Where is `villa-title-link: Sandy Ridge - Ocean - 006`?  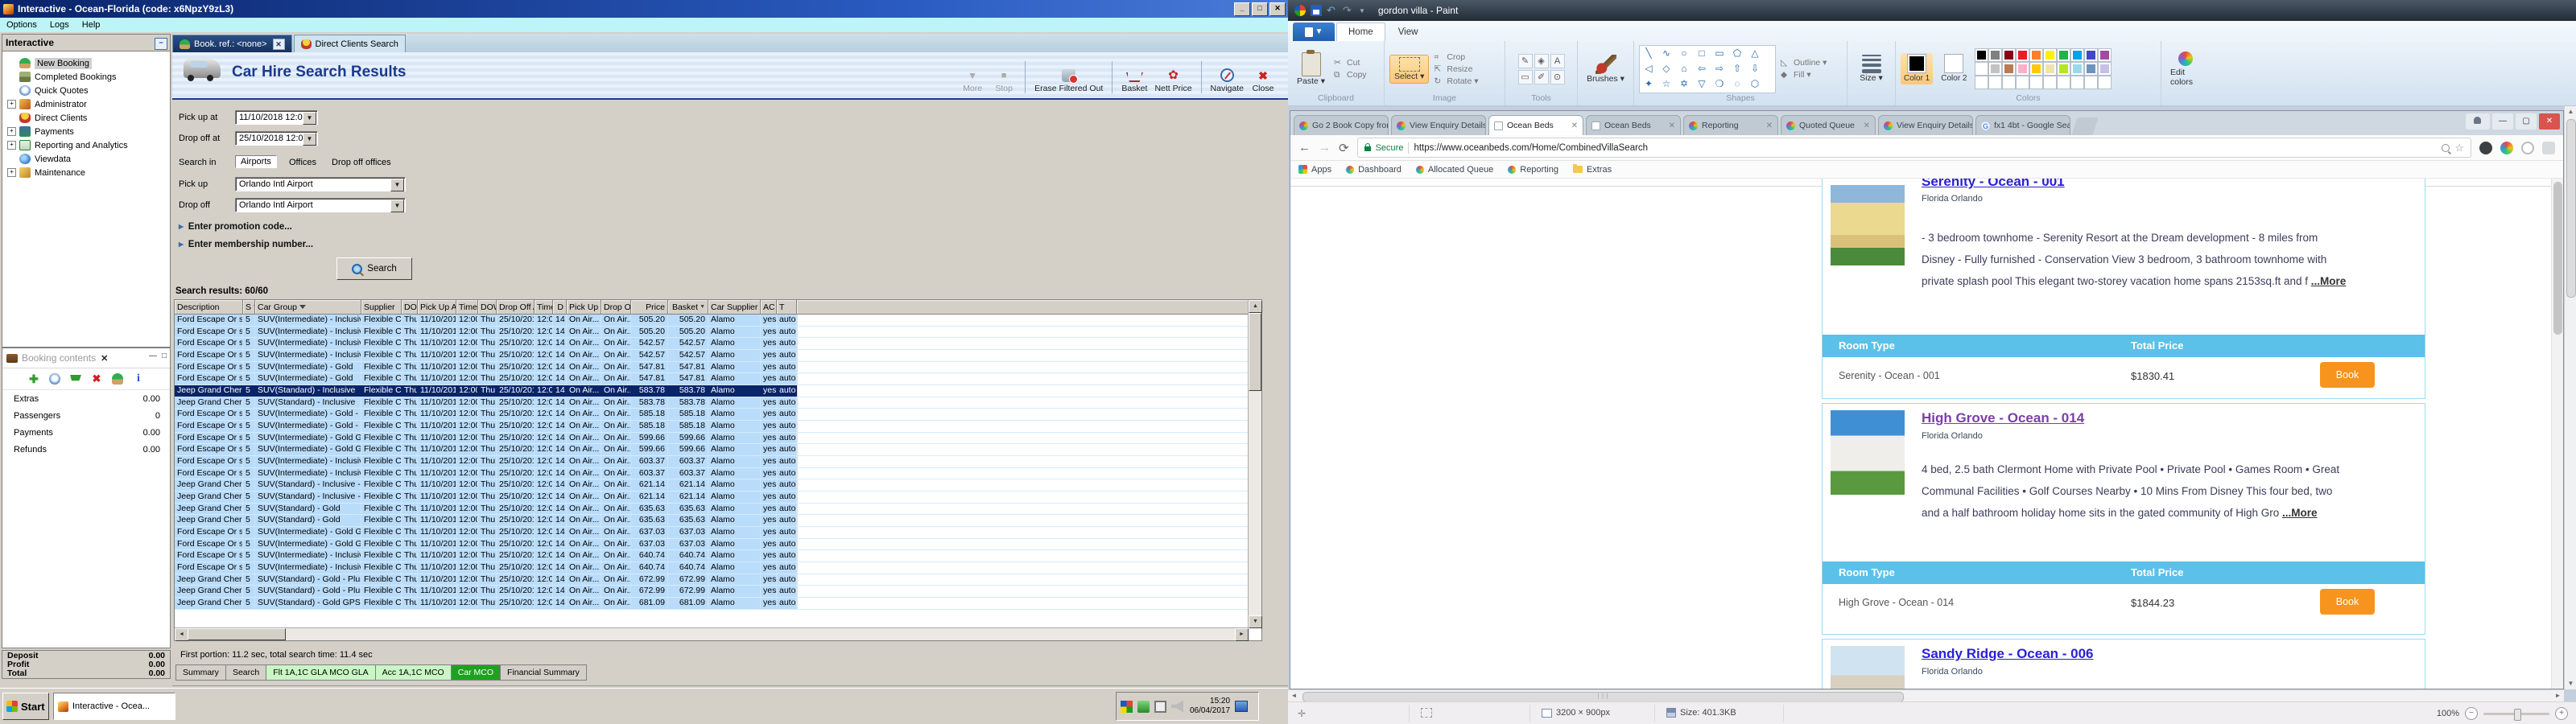 villa-title-link: Sandy Ridge - Ocean - 006 is located at coordinates (2008, 654).